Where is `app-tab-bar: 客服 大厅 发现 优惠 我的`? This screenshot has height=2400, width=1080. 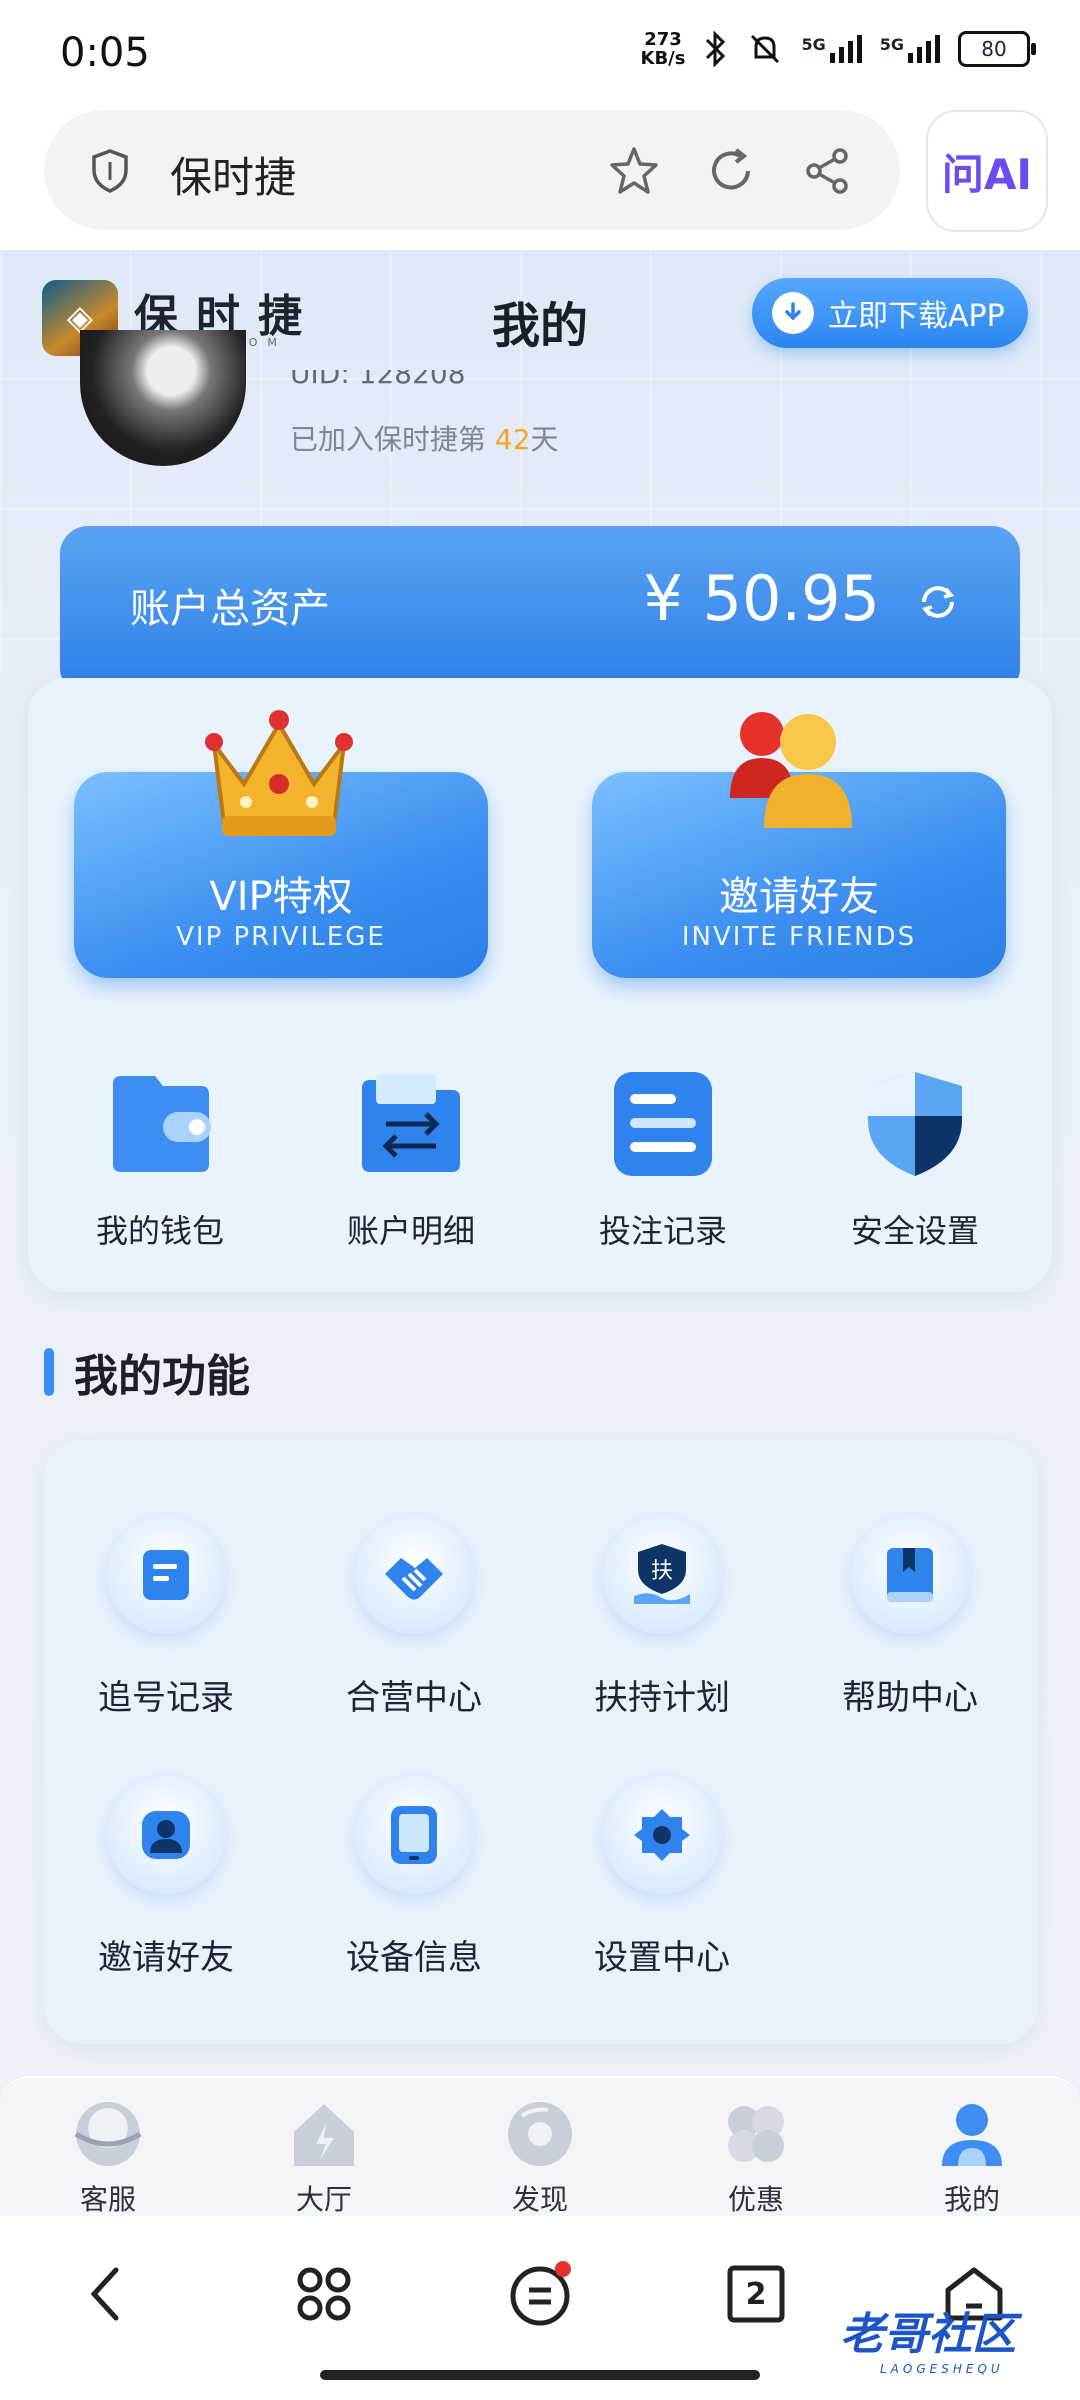 app-tab-bar: 客服 大厅 发现 优惠 我的 is located at coordinates (540, 2147).